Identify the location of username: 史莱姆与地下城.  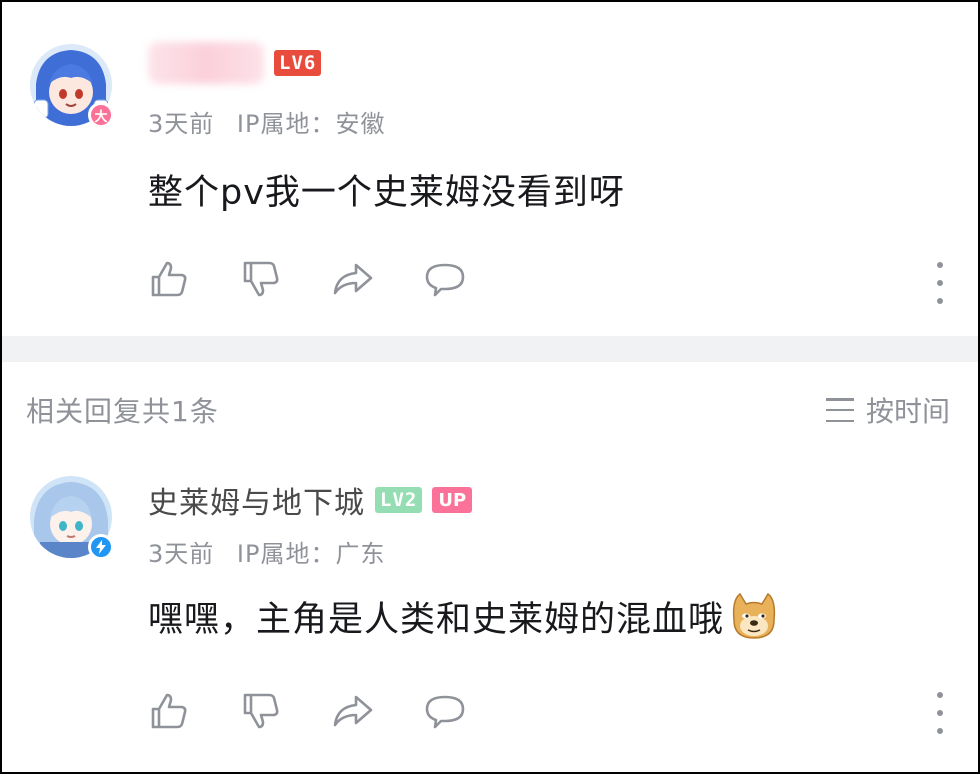
(256, 500).